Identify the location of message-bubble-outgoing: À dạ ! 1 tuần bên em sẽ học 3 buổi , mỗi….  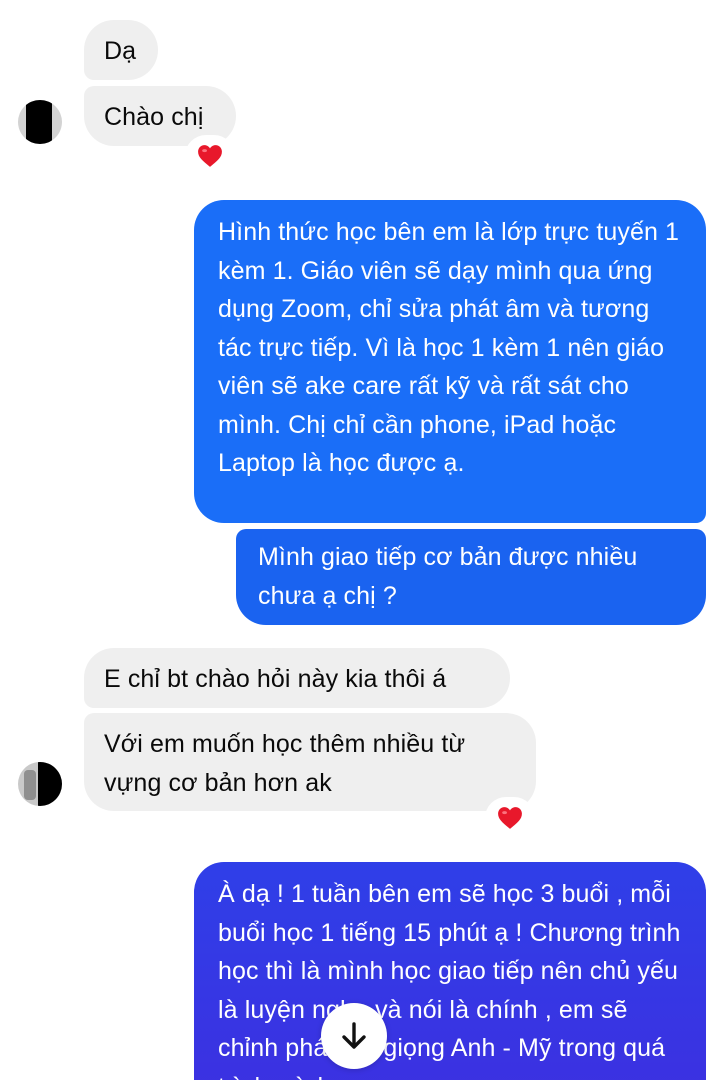
(450, 971).